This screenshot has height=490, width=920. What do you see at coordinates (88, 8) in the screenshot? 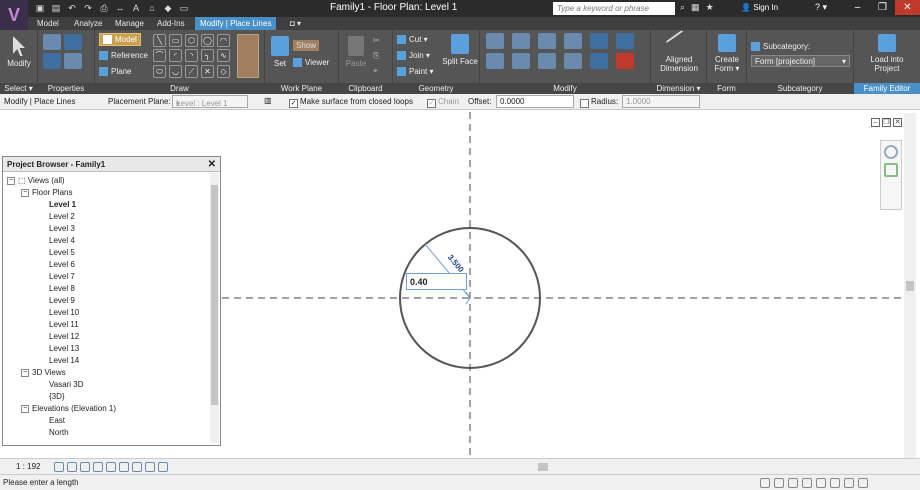
I see `redo-icon: ↷` at bounding box center [88, 8].